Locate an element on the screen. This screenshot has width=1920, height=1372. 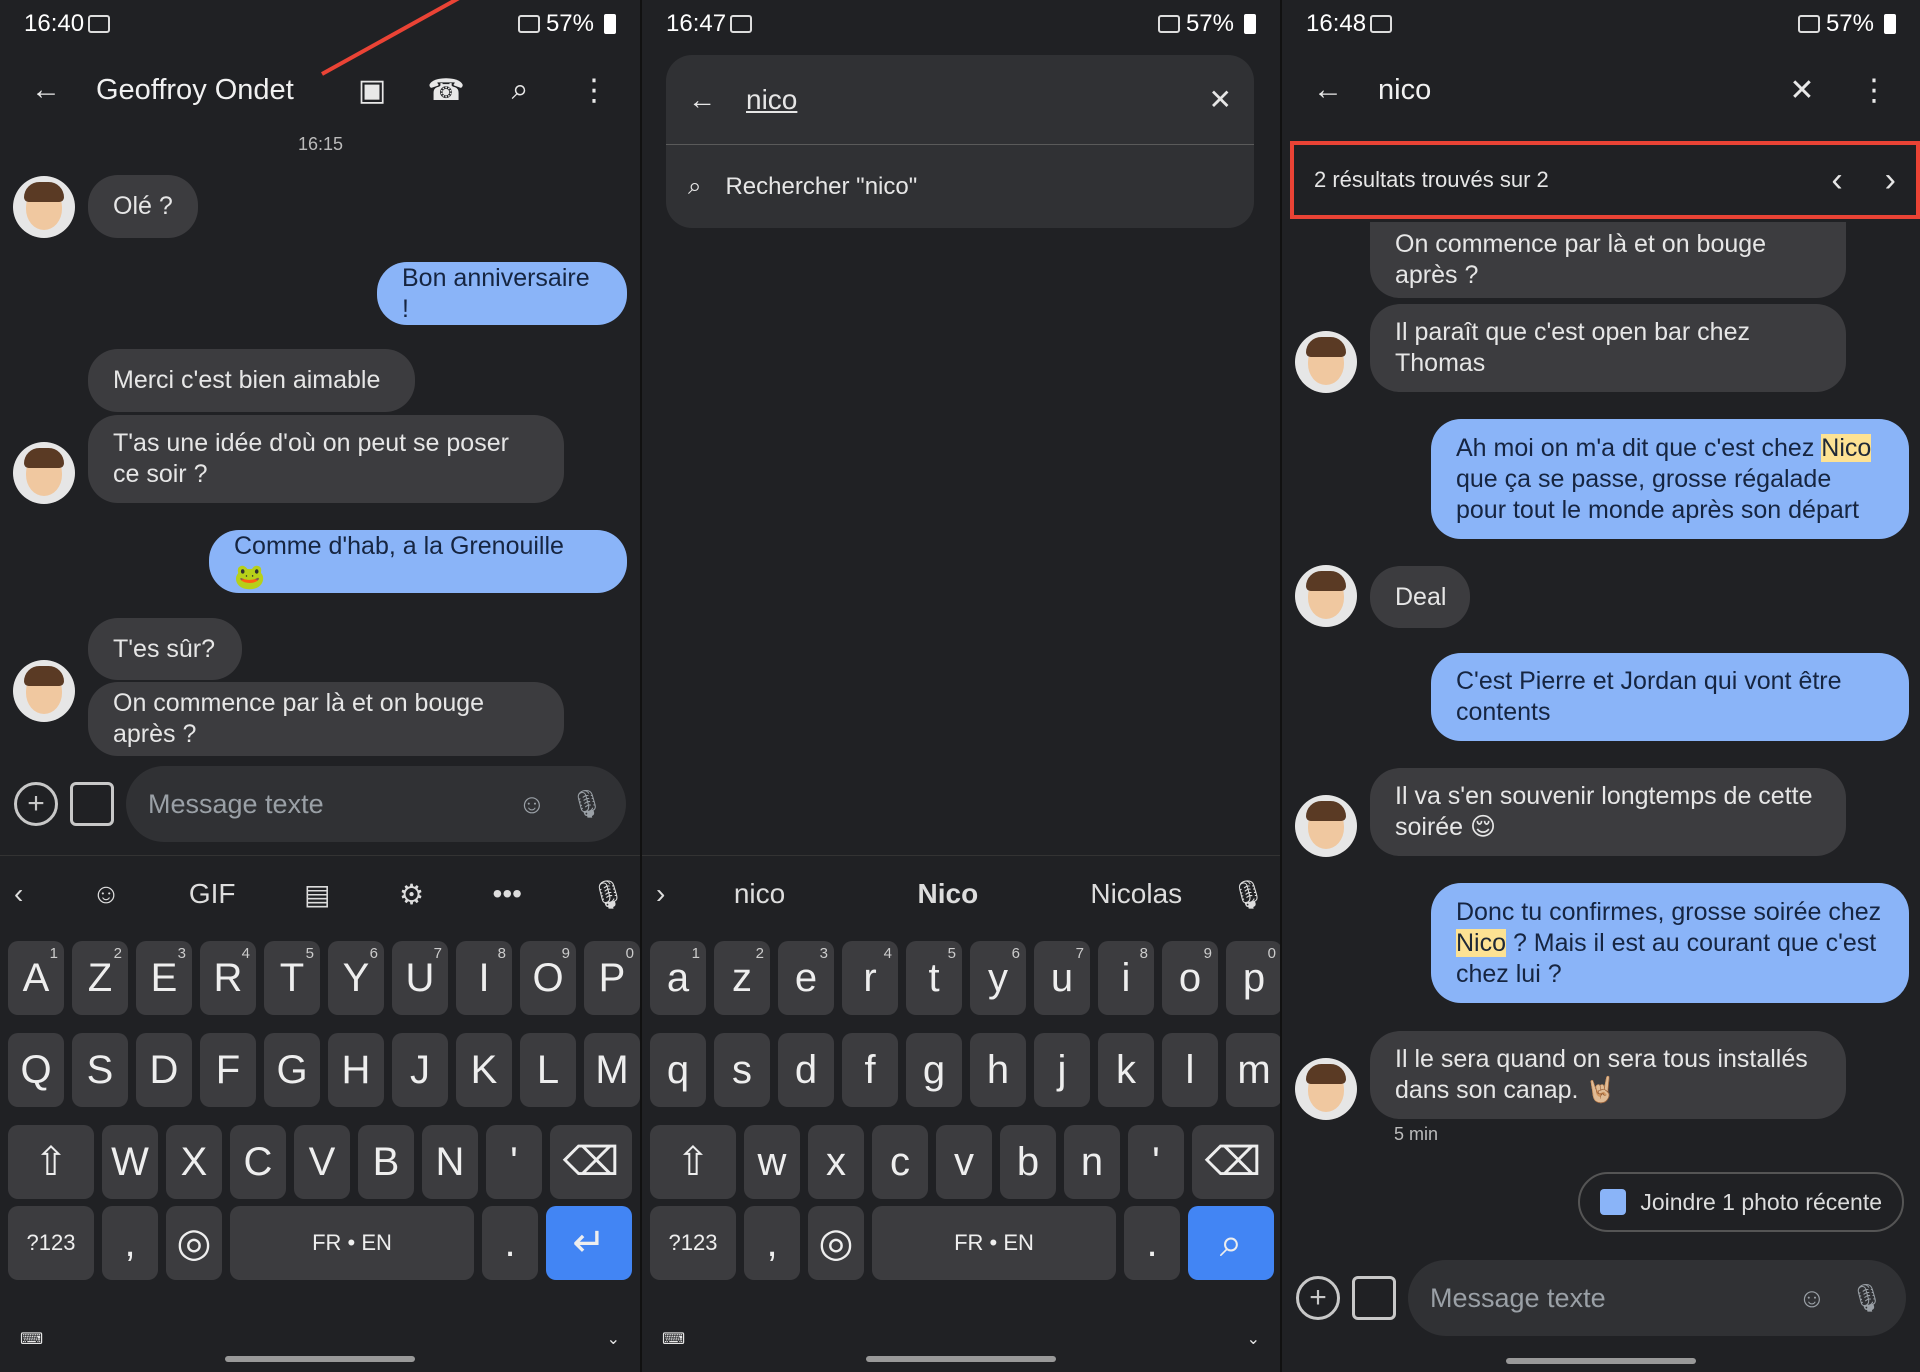
key: s is located at coordinates (742, 1070).